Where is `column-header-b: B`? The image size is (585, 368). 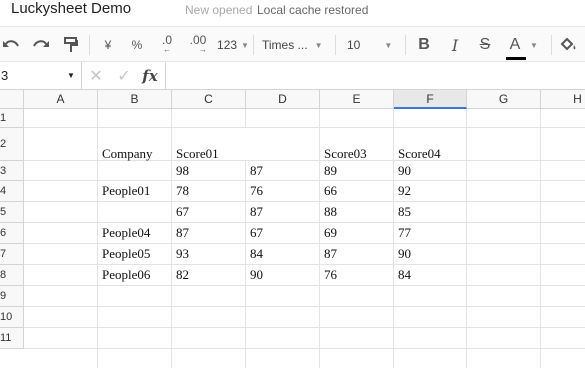 column-header-b: B is located at coordinates (135, 99).